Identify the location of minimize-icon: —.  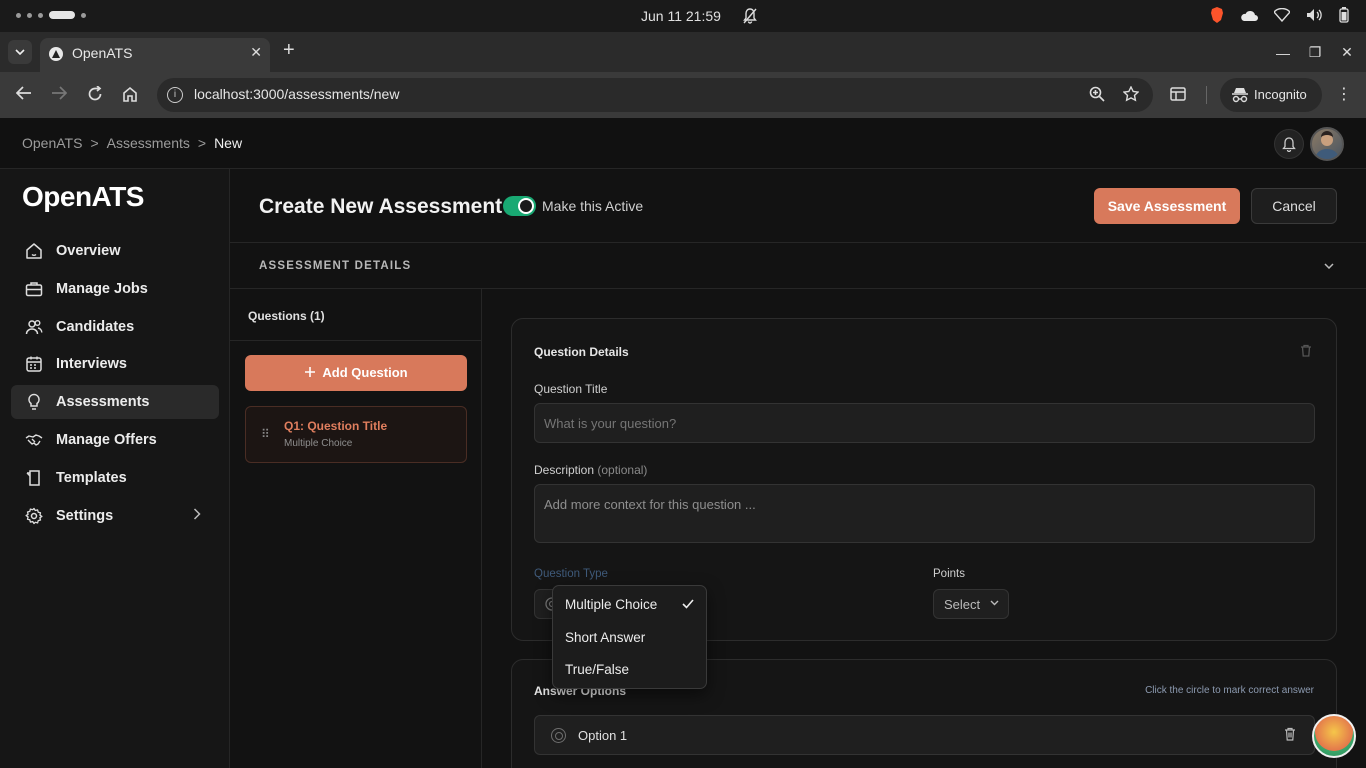
(1283, 53).